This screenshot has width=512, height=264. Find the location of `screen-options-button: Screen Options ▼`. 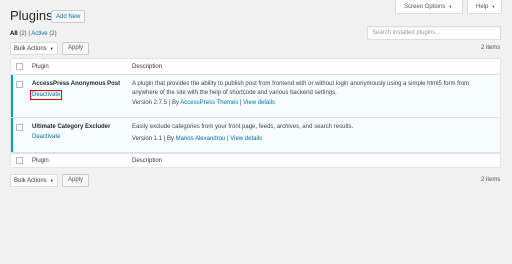

screen-options-button: Screen Options ▼ is located at coordinates (429, 7).